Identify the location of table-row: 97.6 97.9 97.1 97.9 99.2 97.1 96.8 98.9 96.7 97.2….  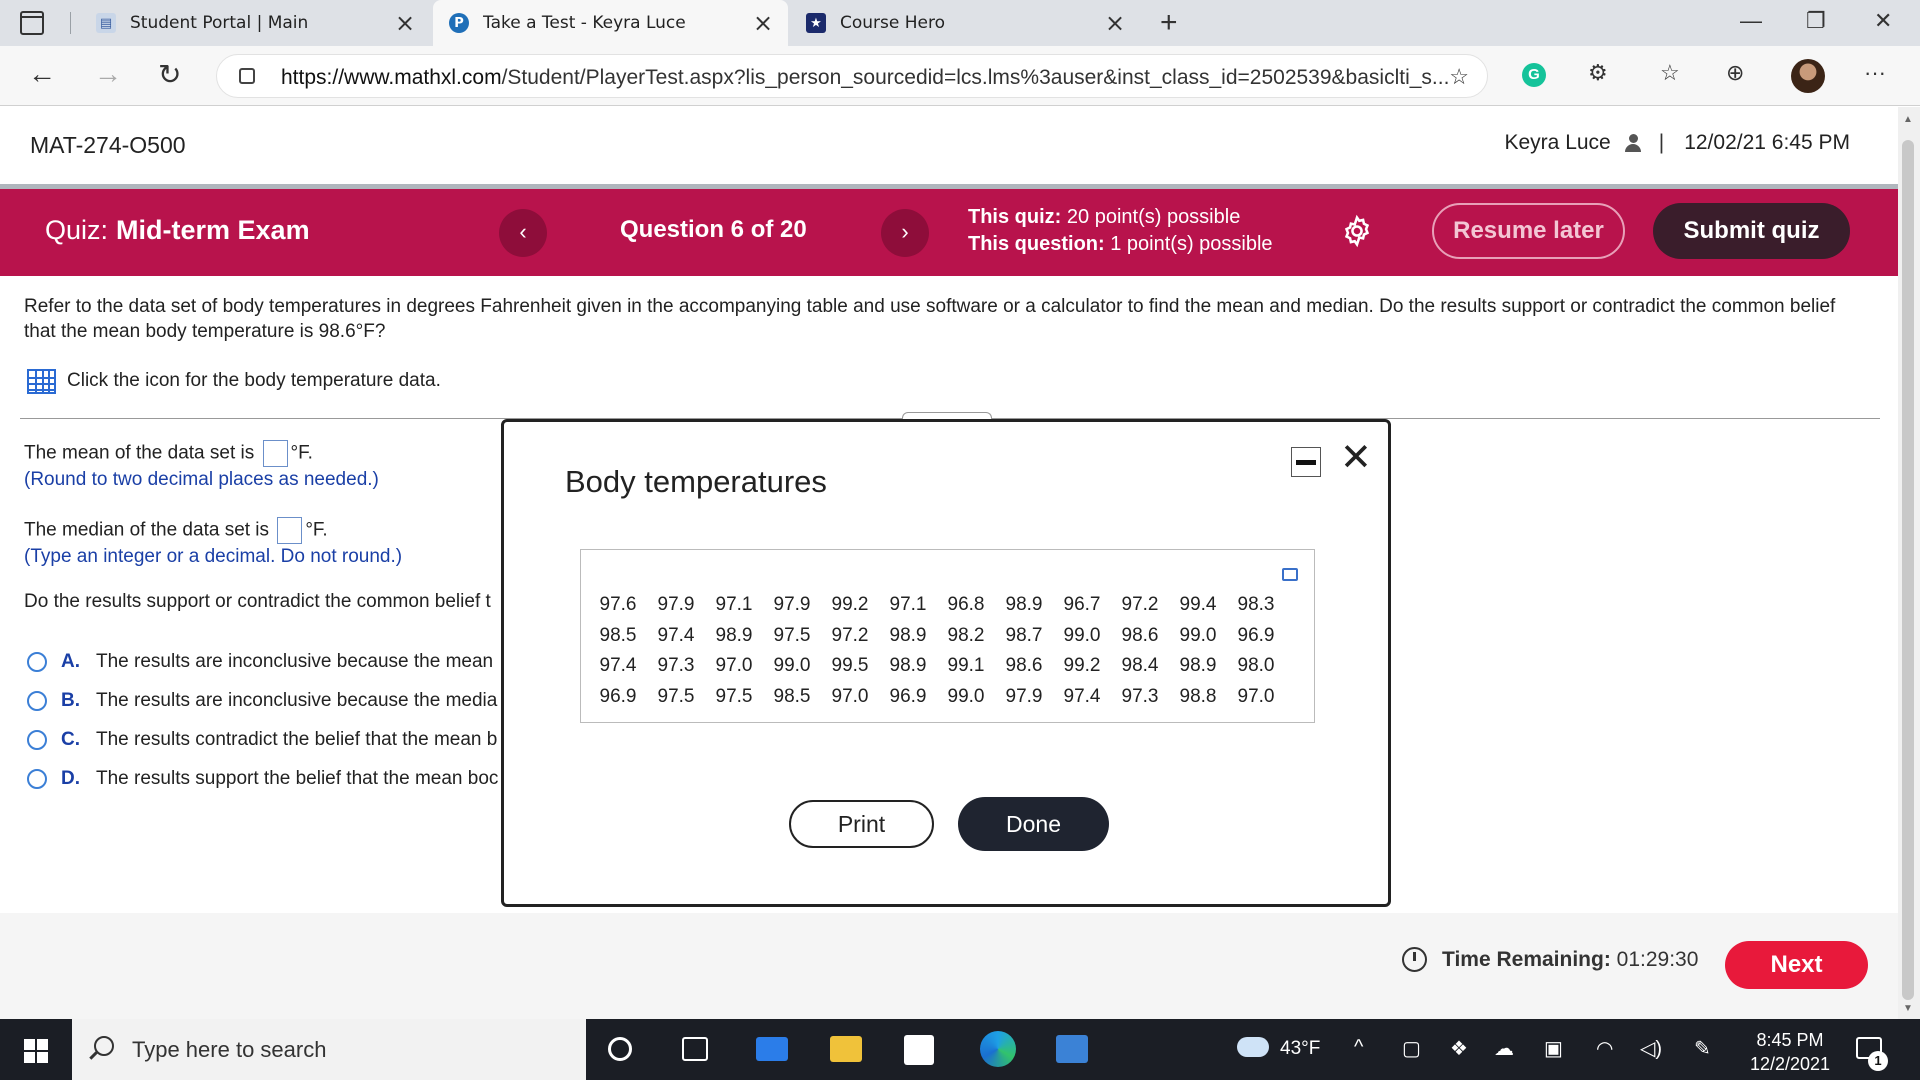
(937, 605).